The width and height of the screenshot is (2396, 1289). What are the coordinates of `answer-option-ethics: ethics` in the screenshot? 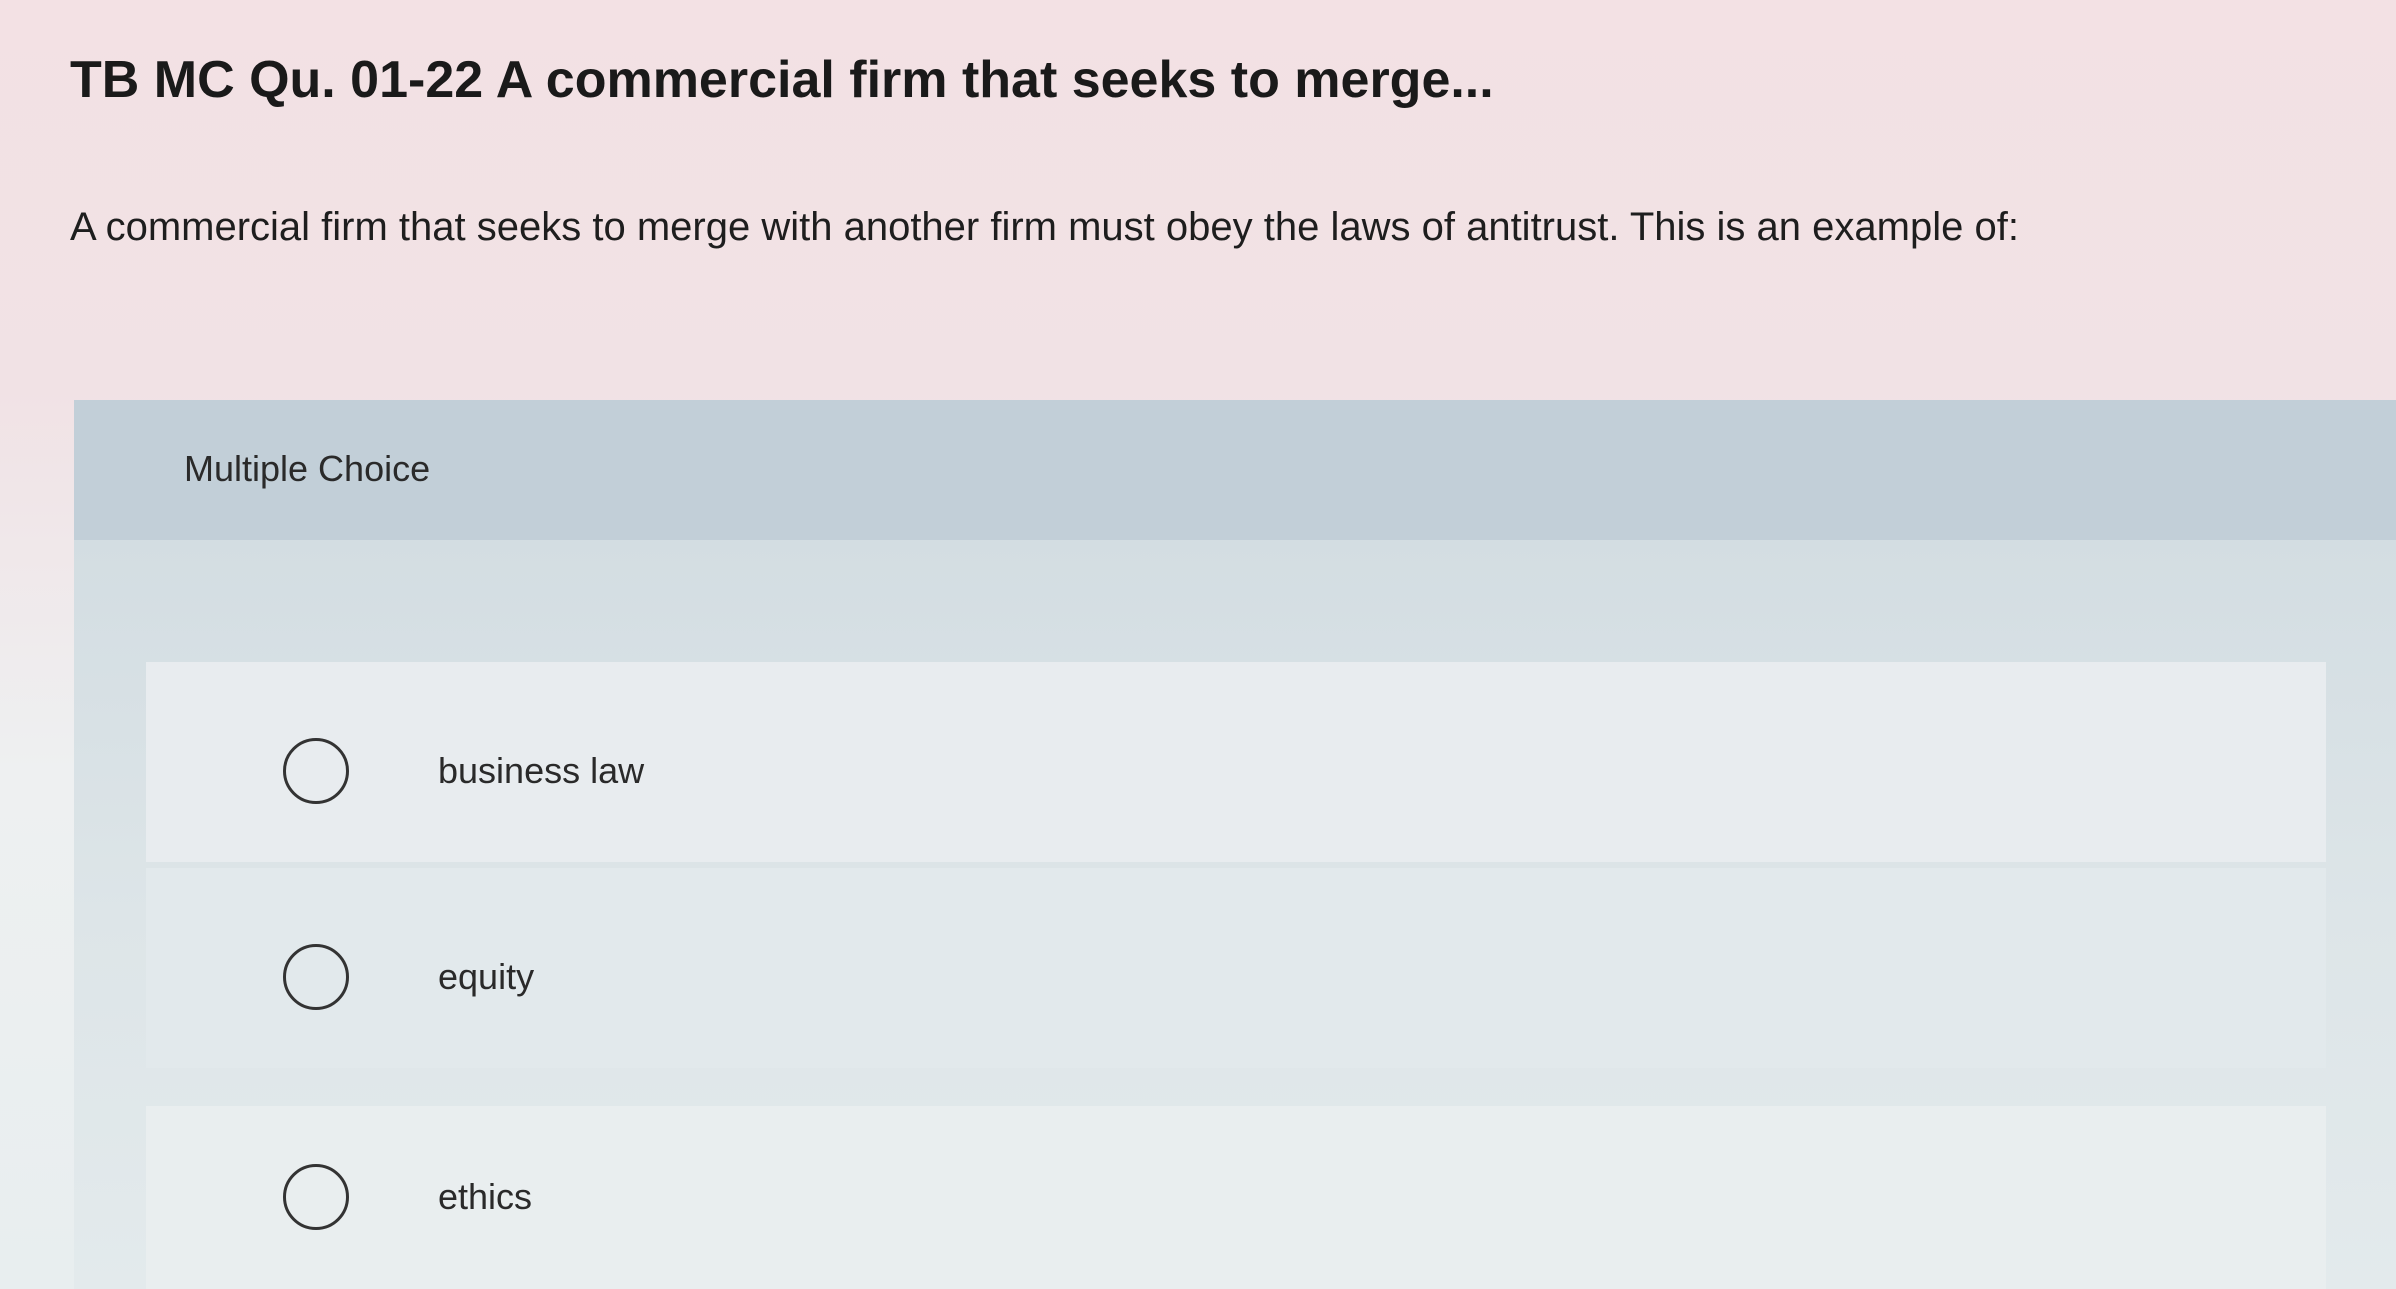 It's located at (1236, 1197).